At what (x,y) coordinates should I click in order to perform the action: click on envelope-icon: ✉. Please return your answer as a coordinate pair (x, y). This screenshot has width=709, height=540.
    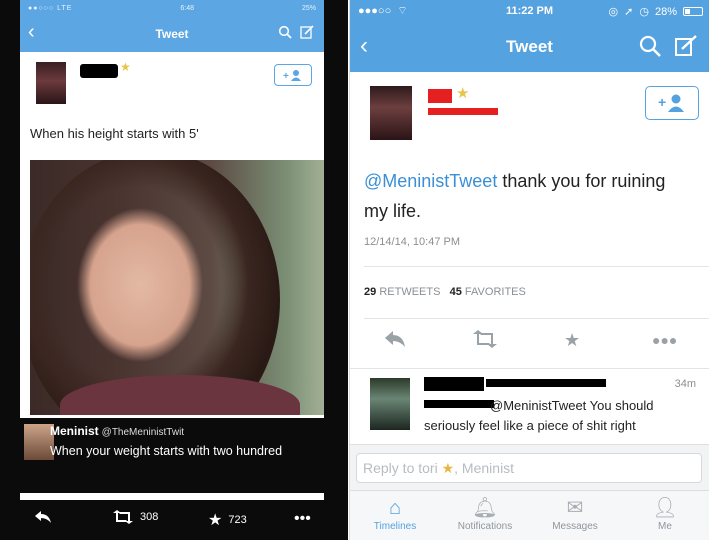
    Looking at the image, I should click on (575, 508).